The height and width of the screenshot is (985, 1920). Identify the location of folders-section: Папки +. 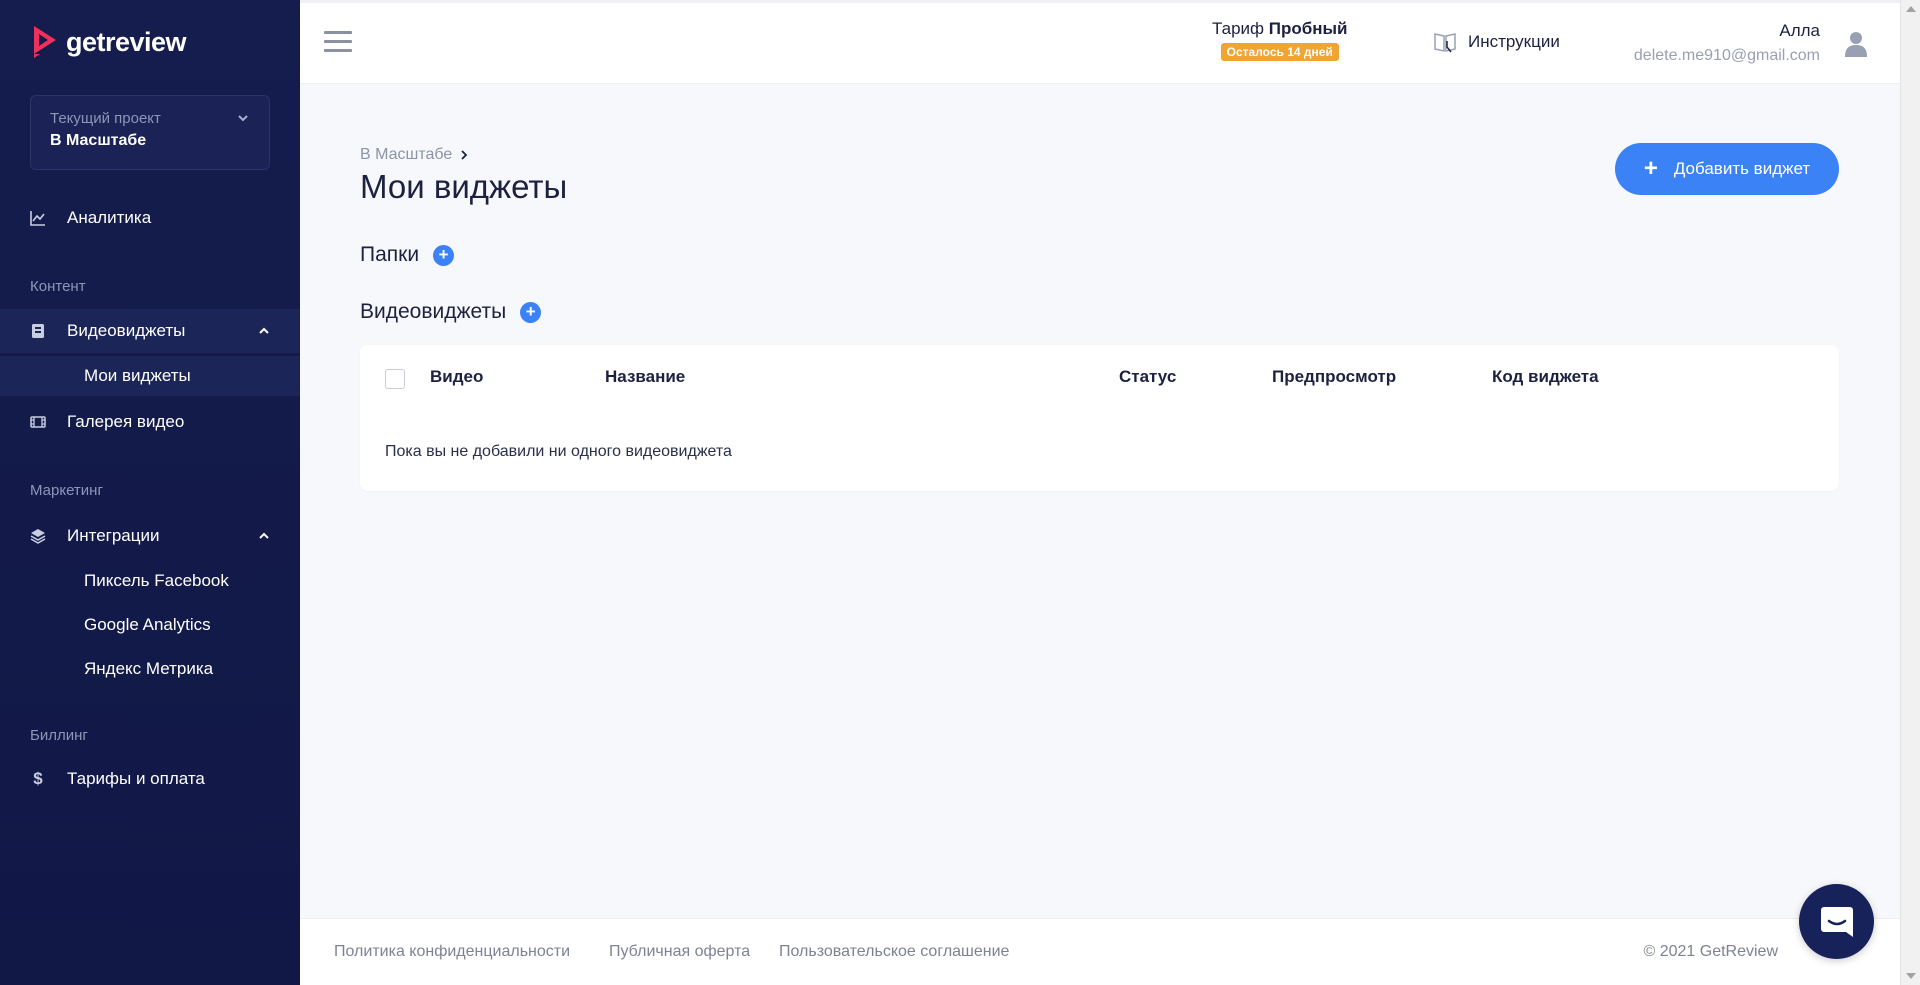
(407, 255).